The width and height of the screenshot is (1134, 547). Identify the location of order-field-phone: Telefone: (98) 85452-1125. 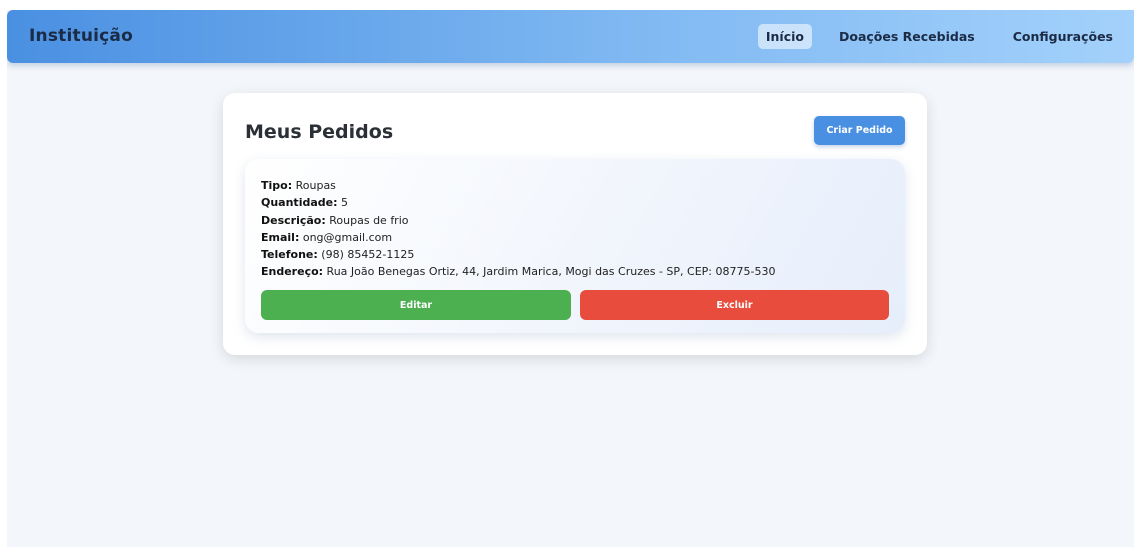
(518, 254).